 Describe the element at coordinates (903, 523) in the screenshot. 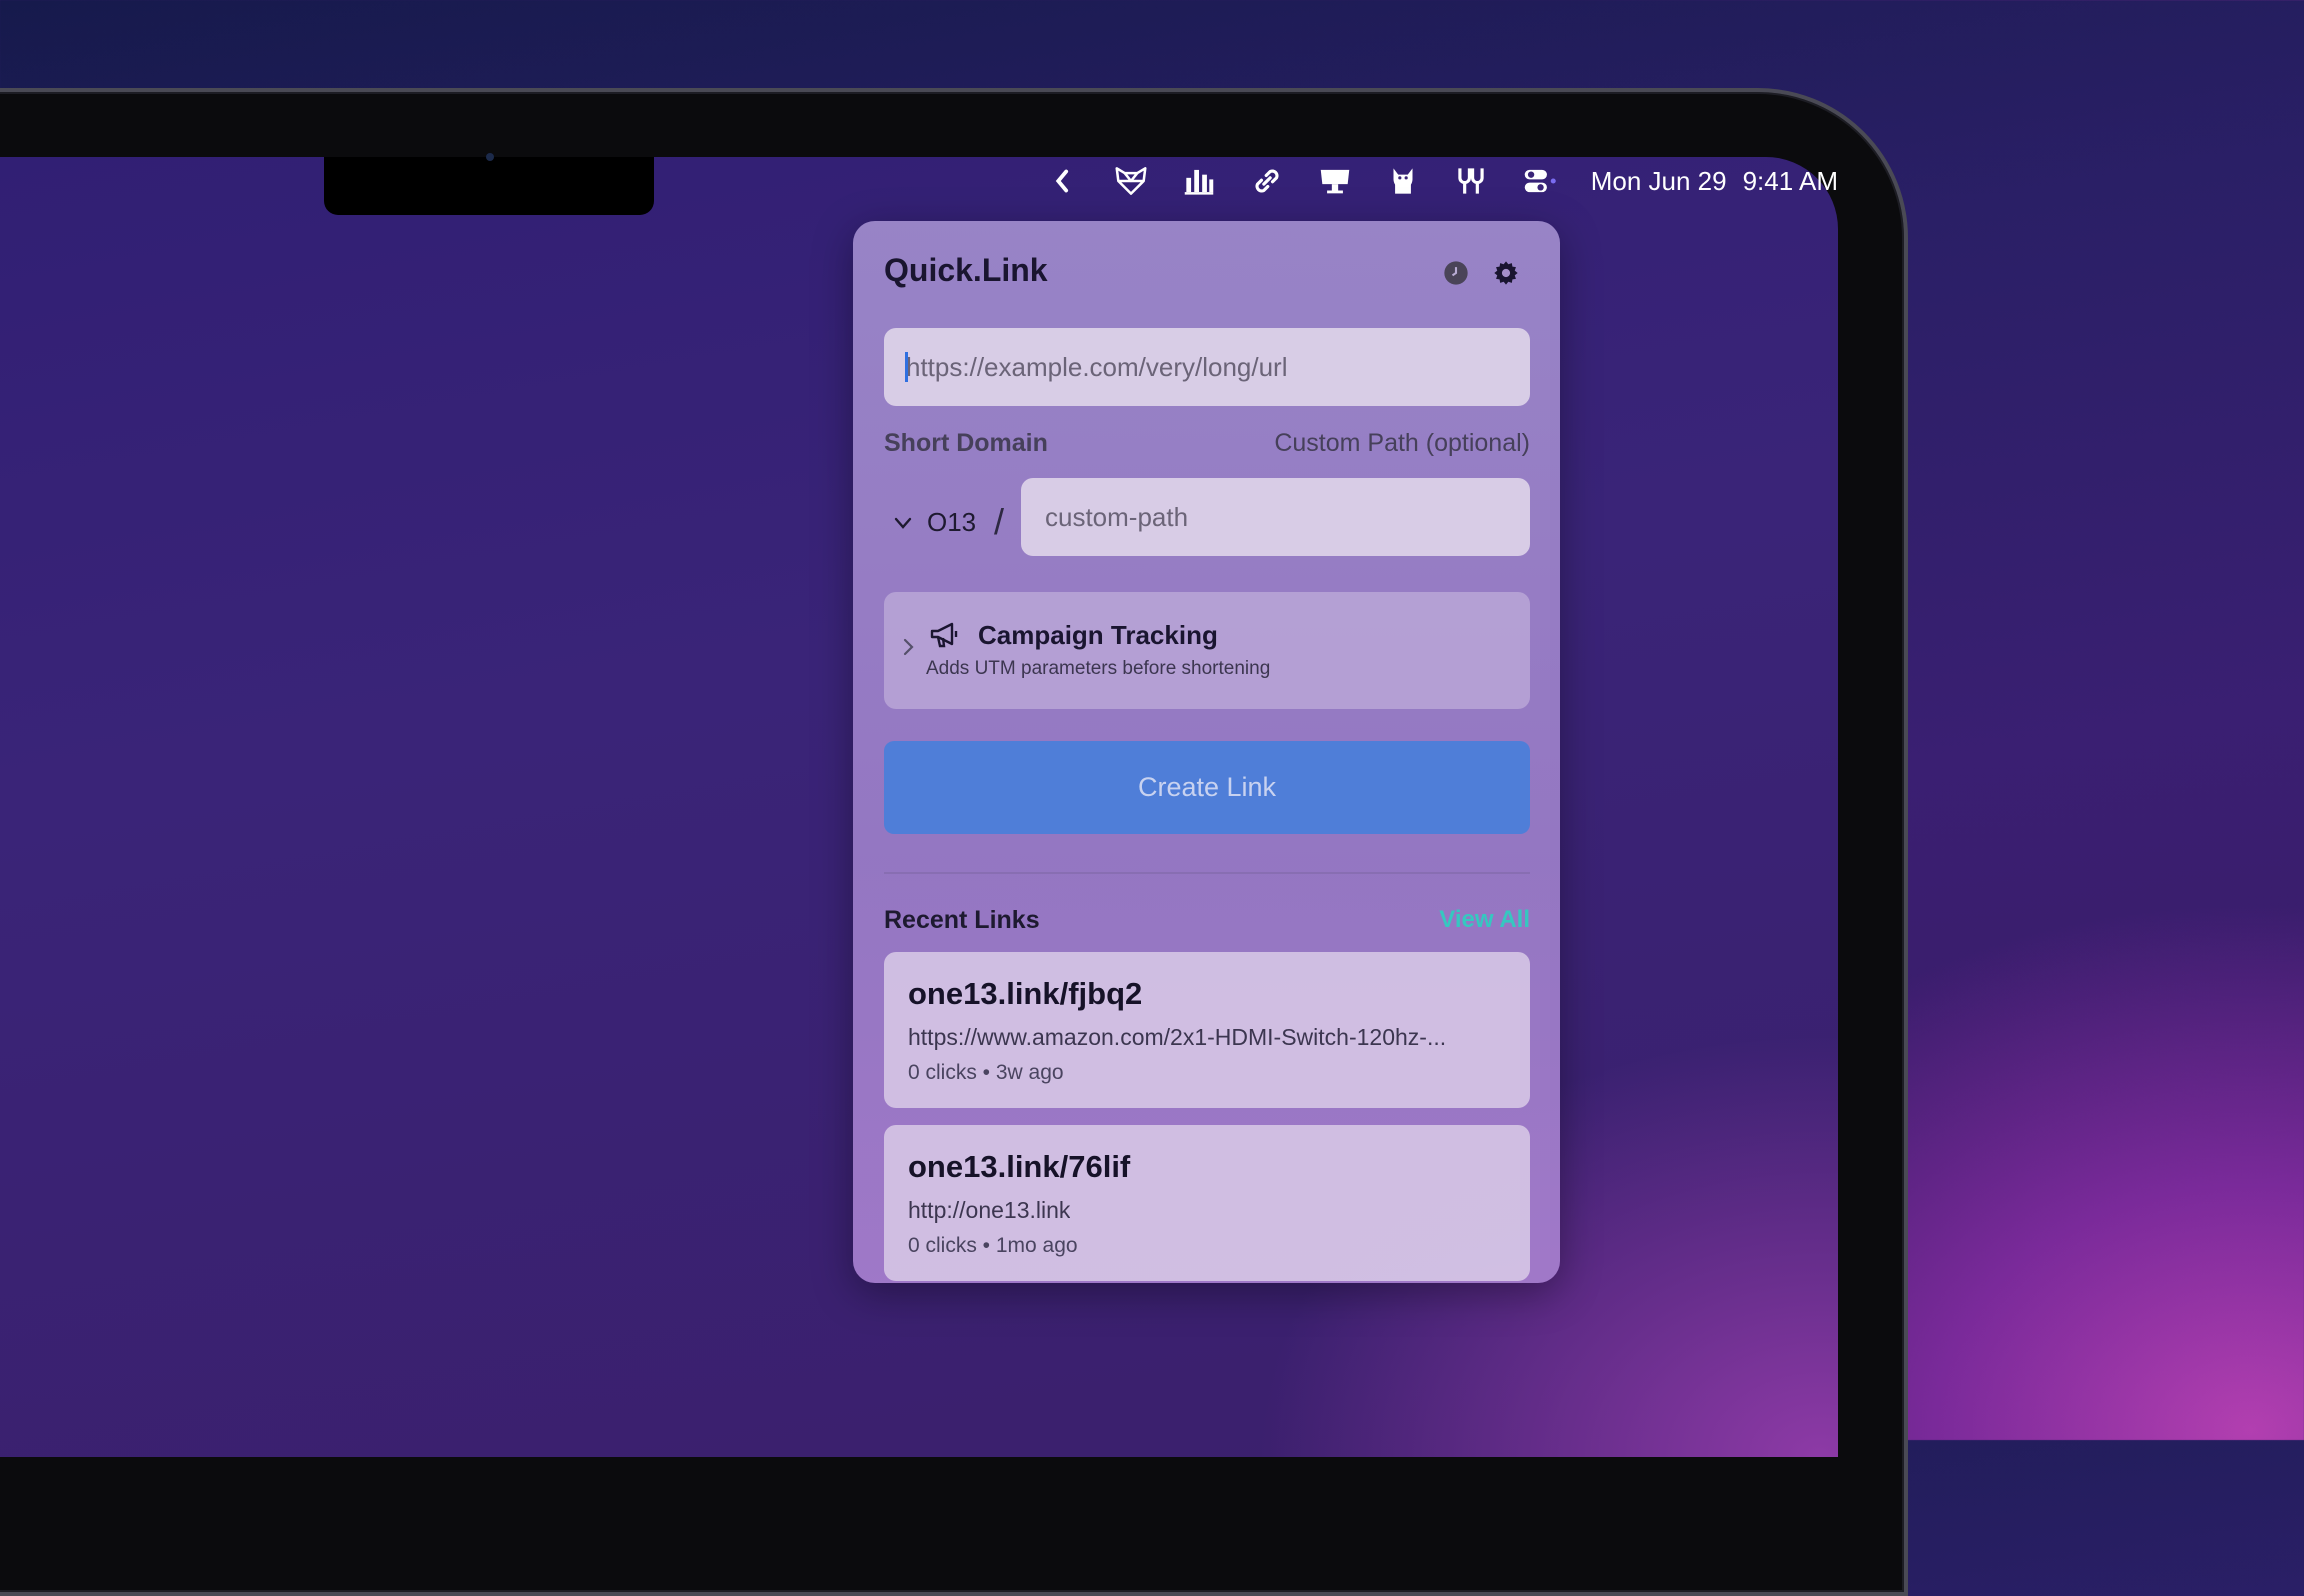

I see `chevron-down-icon` at that location.